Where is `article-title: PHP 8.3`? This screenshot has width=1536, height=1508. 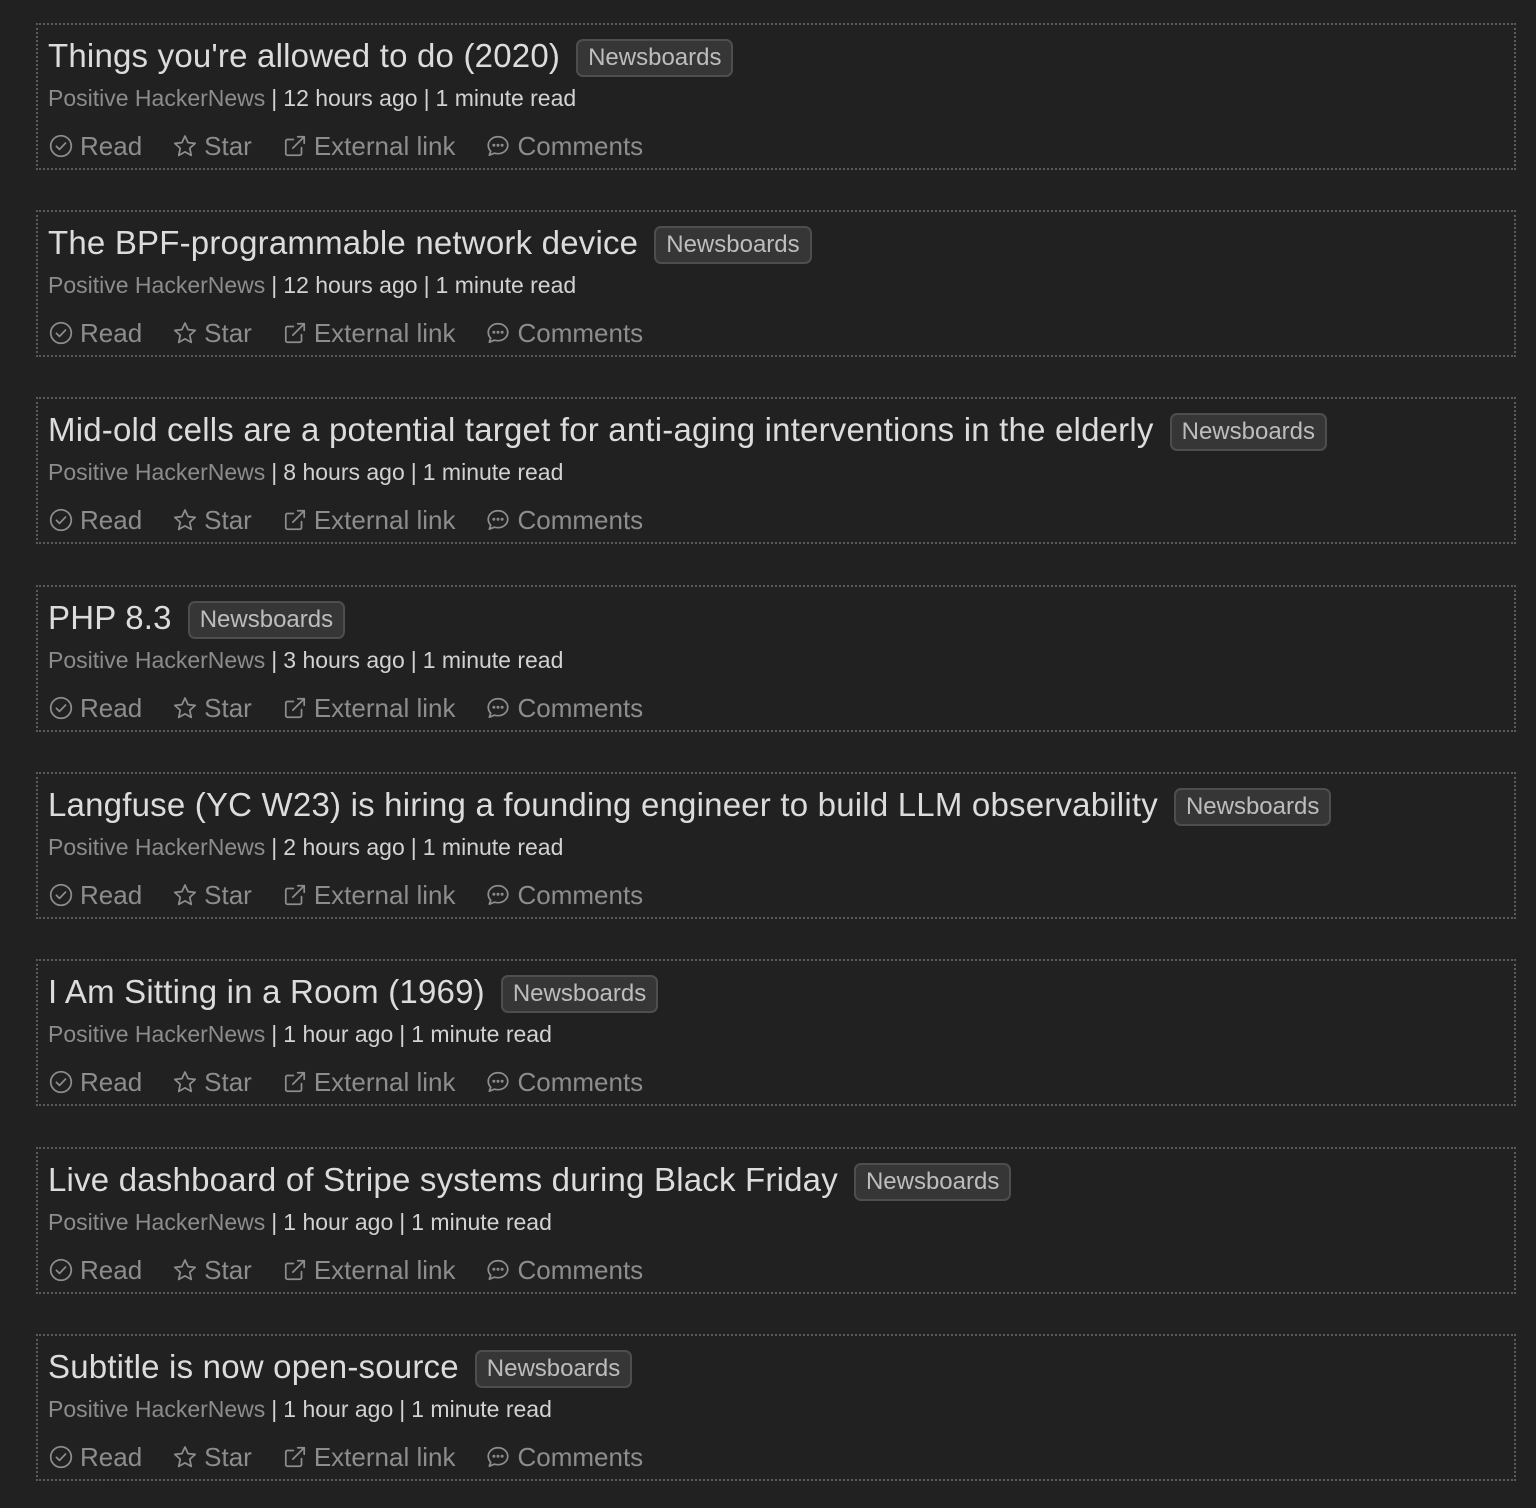 article-title: PHP 8.3 is located at coordinates (110, 618).